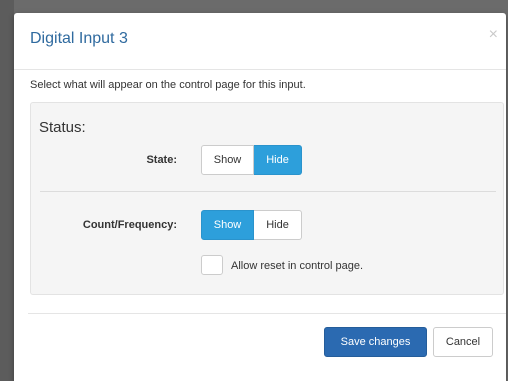 Image resolution: width=508 pixels, height=381 pixels. What do you see at coordinates (227, 225) in the screenshot?
I see `count-frequency-show-button: Show` at bounding box center [227, 225].